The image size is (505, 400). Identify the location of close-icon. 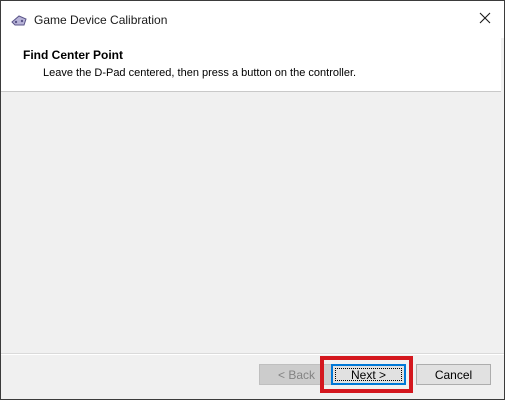
(485, 20).